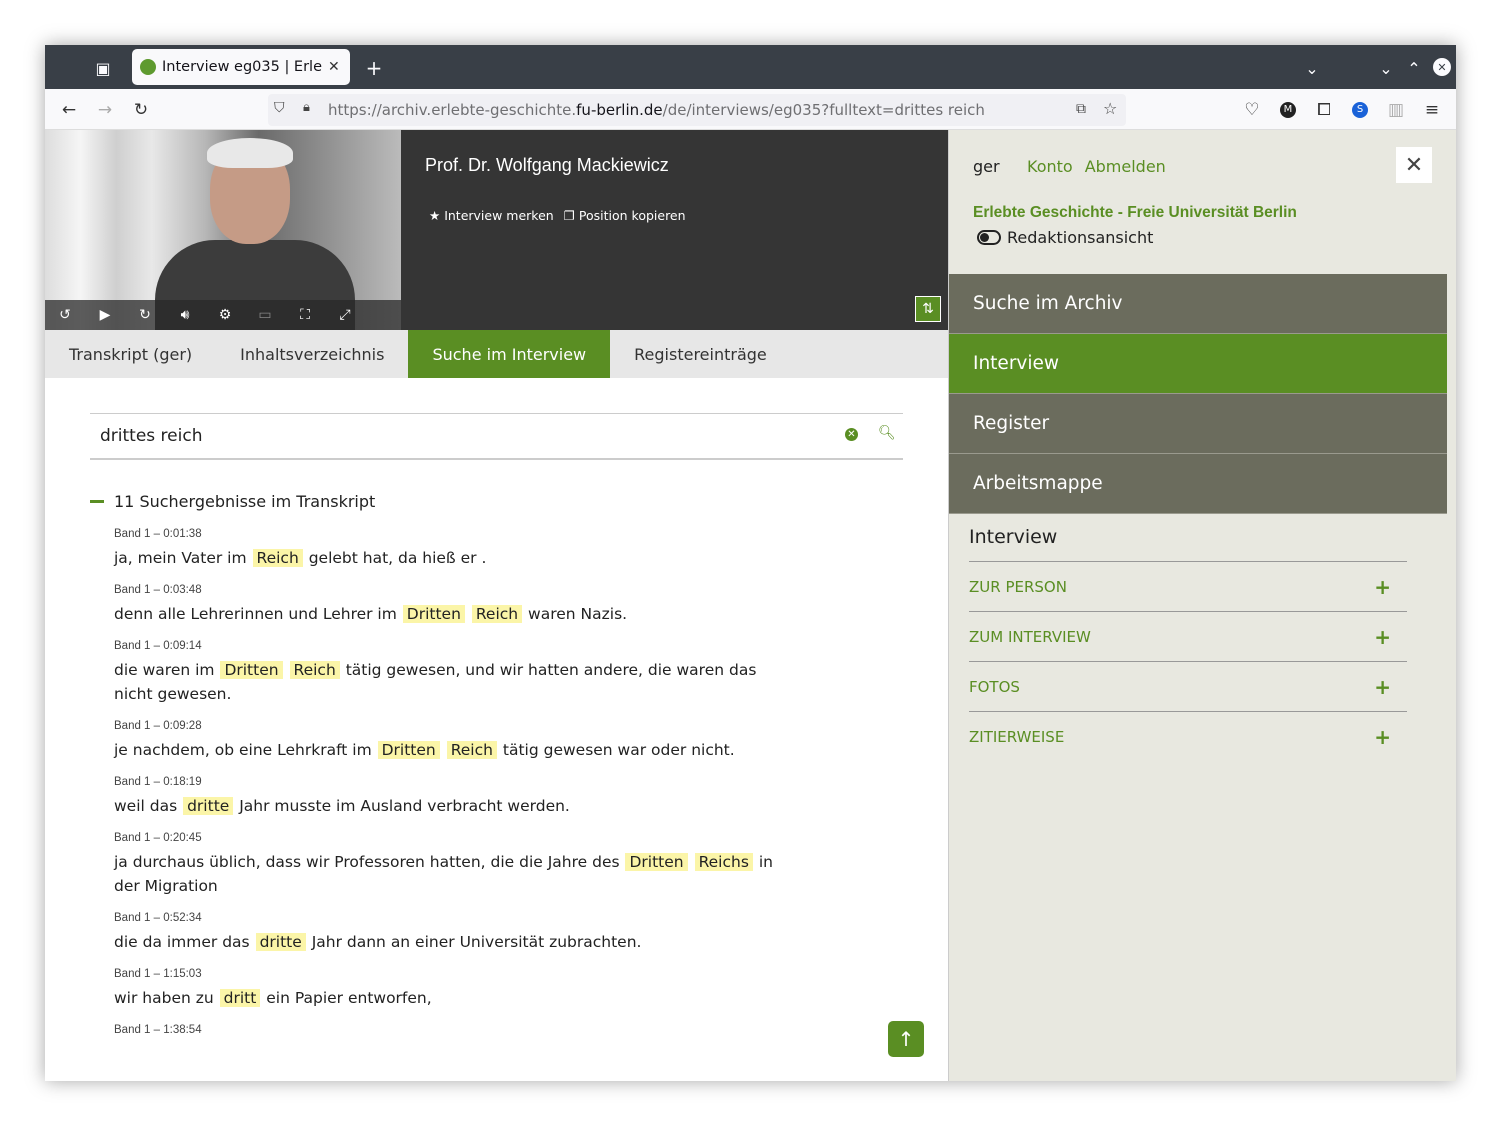  Describe the element at coordinates (928, 309) in the screenshot. I see `sort-icon: ⇅` at that location.